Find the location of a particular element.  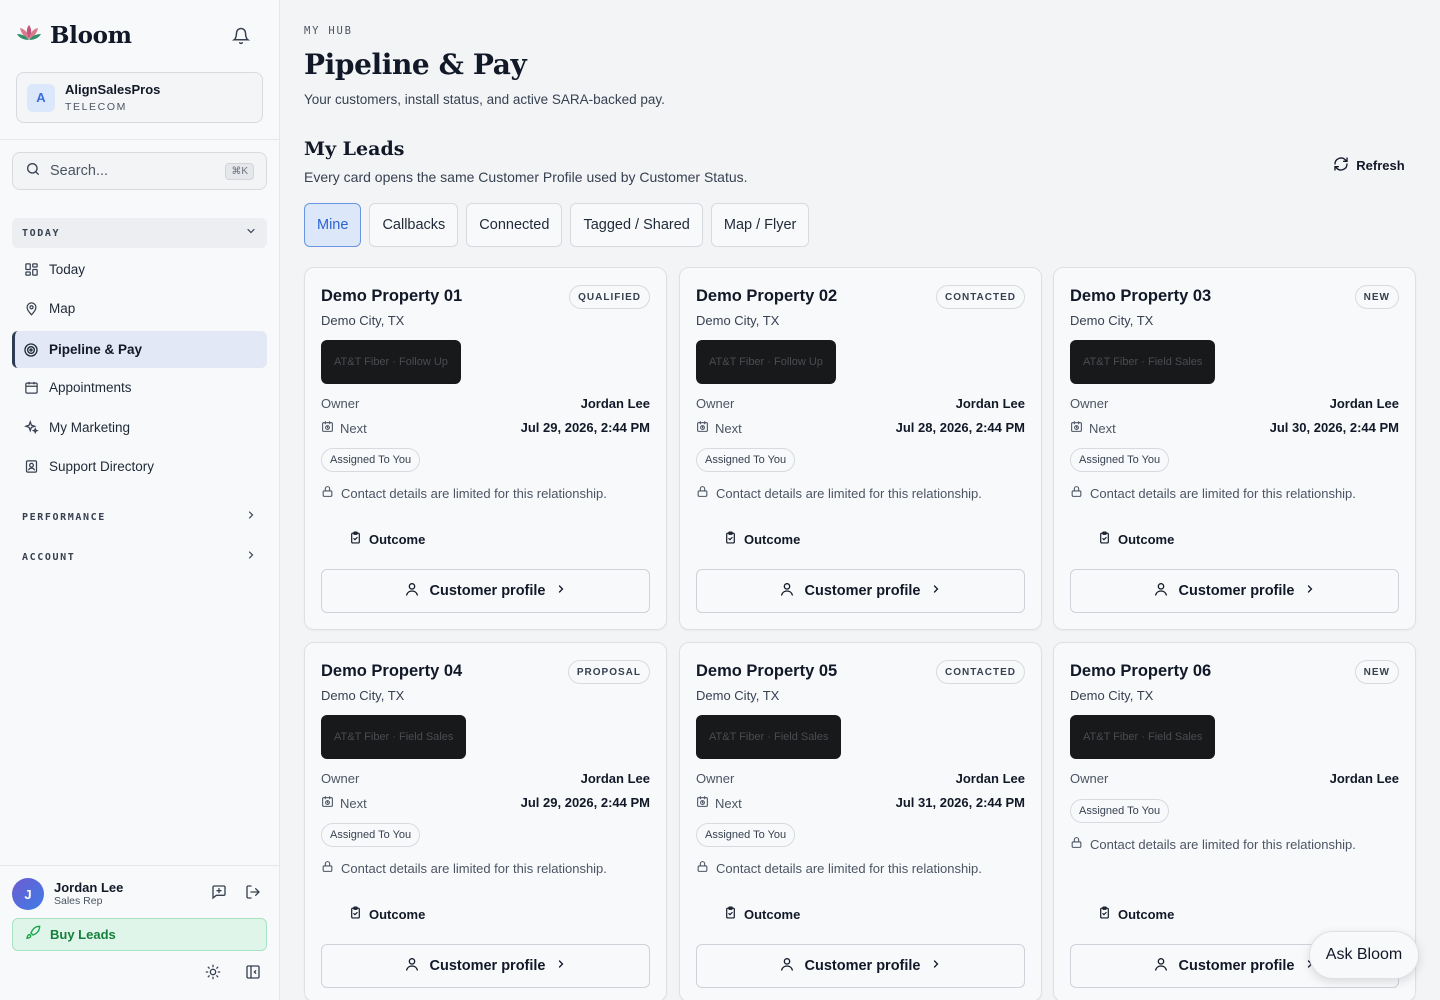

sidebar-item-pipeline-pay: Pipeline & Pay is located at coordinates (139, 349).